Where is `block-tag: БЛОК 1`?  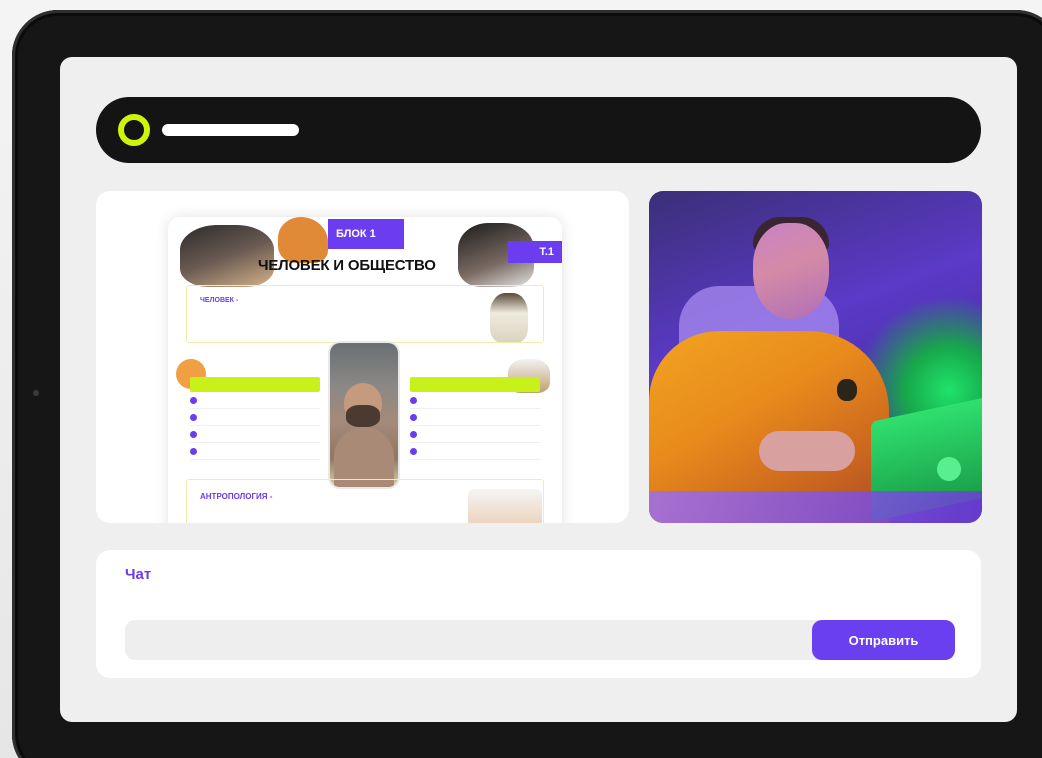
block-tag: БЛОК 1 is located at coordinates (366, 234).